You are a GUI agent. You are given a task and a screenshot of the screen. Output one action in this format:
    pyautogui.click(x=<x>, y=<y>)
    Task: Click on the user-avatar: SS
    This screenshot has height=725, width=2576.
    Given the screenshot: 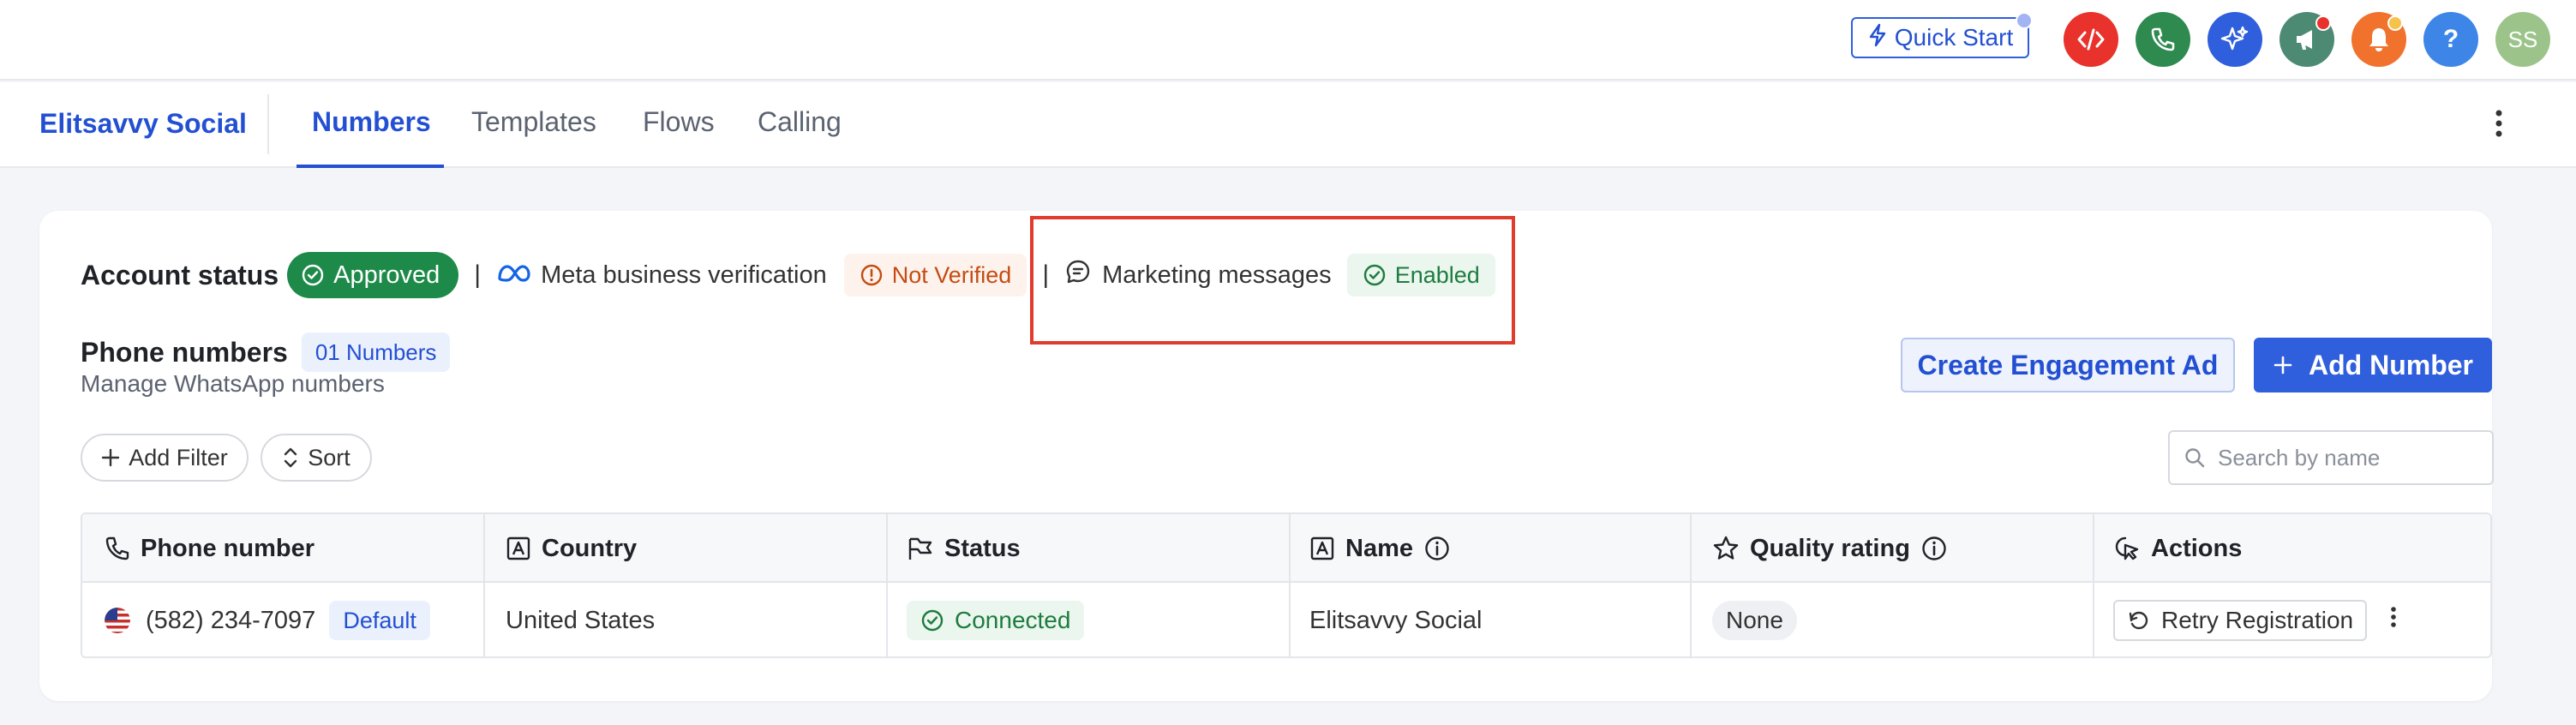 What is the action you would take?
    pyautogui.click(x=2522, y=39)
    